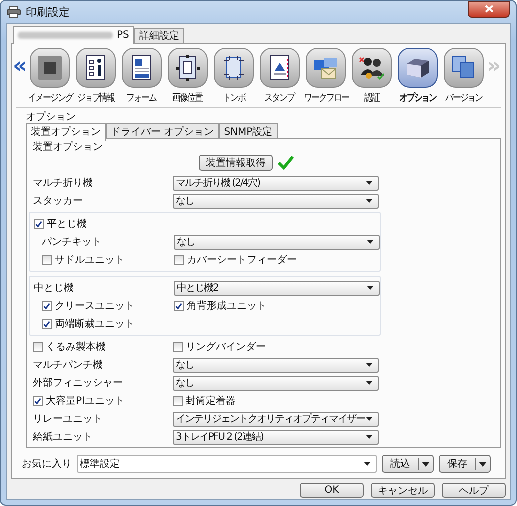 Image resolution: width=517 pixels, height=506 pixels. I want to click on panel-title: 装置オプション, so click(68, 147).